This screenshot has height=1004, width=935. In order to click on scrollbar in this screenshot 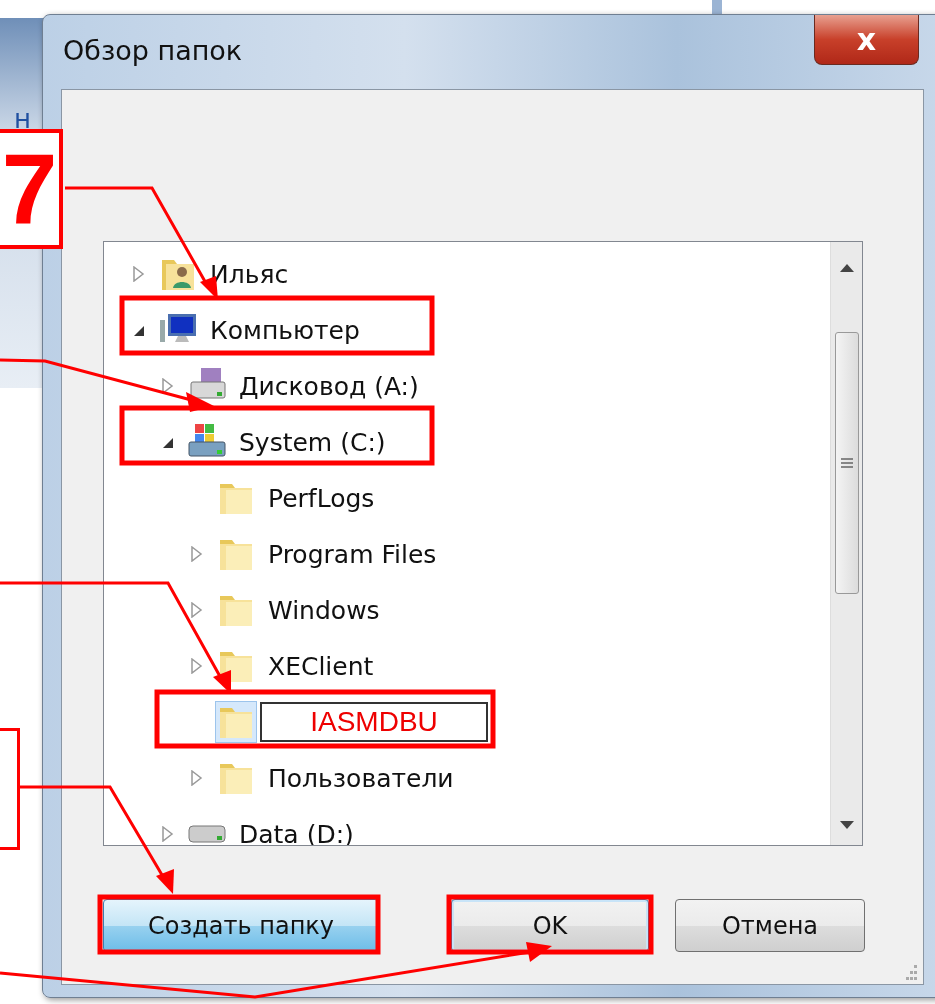, I will do `click(846, 543)`.